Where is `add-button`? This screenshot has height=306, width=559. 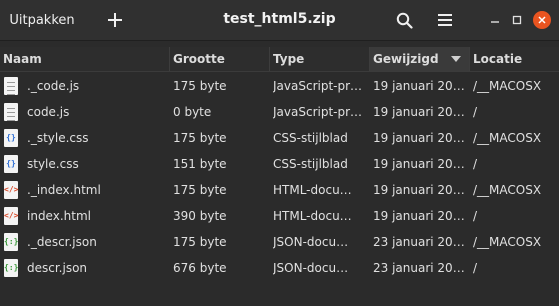
add-button is located at coordinates (115, 20).